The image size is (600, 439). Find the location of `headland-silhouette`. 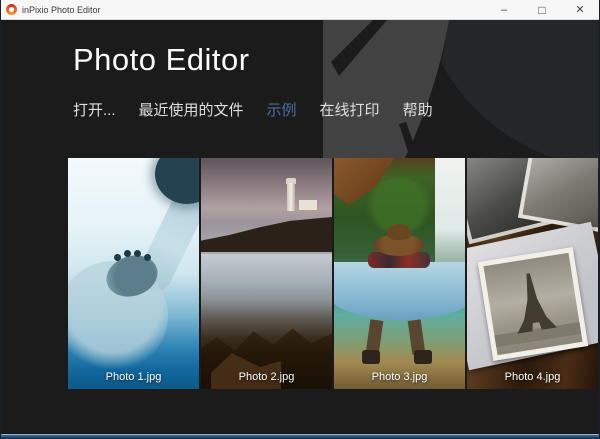

headland-silhouette is located at coordinates (266, 234).